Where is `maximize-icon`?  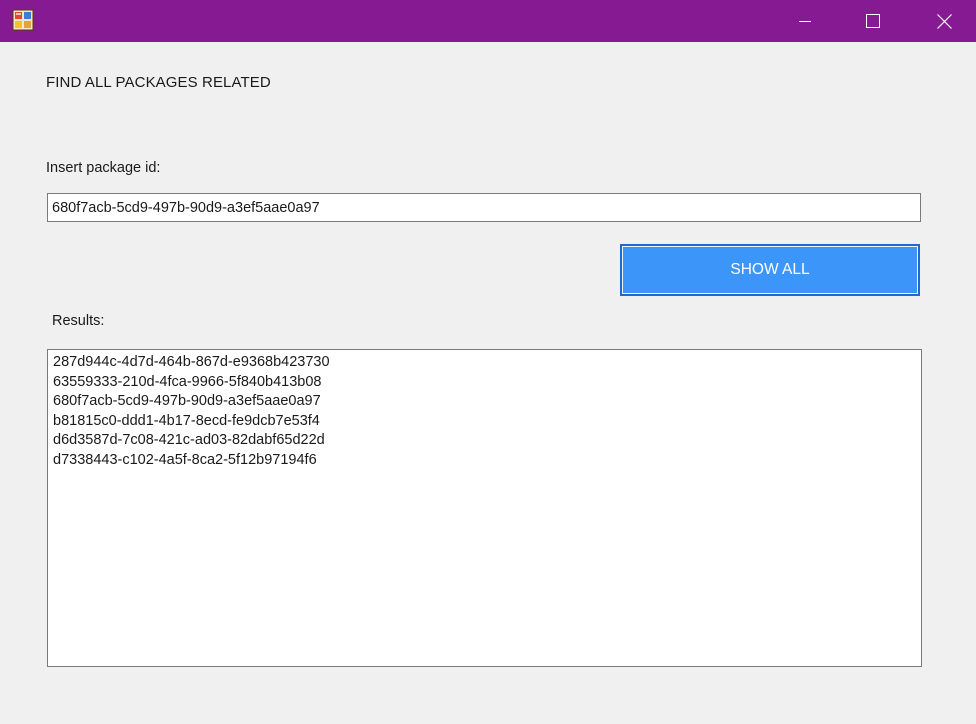 maximize-icon is located at coordinates (873, 21).